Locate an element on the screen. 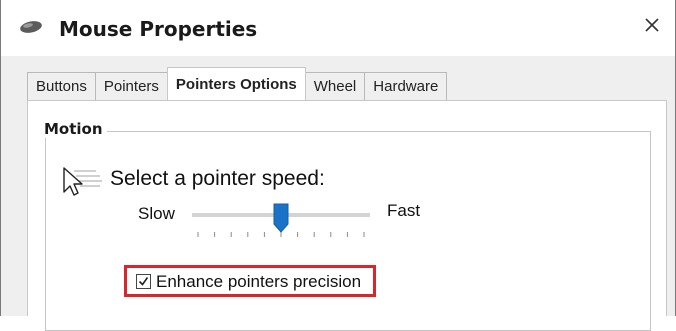 Image resolution: width=676 pixels, height=331 pixels. enhance-precision-label: Enhance pointers precision is located at coordinates (258, 282).